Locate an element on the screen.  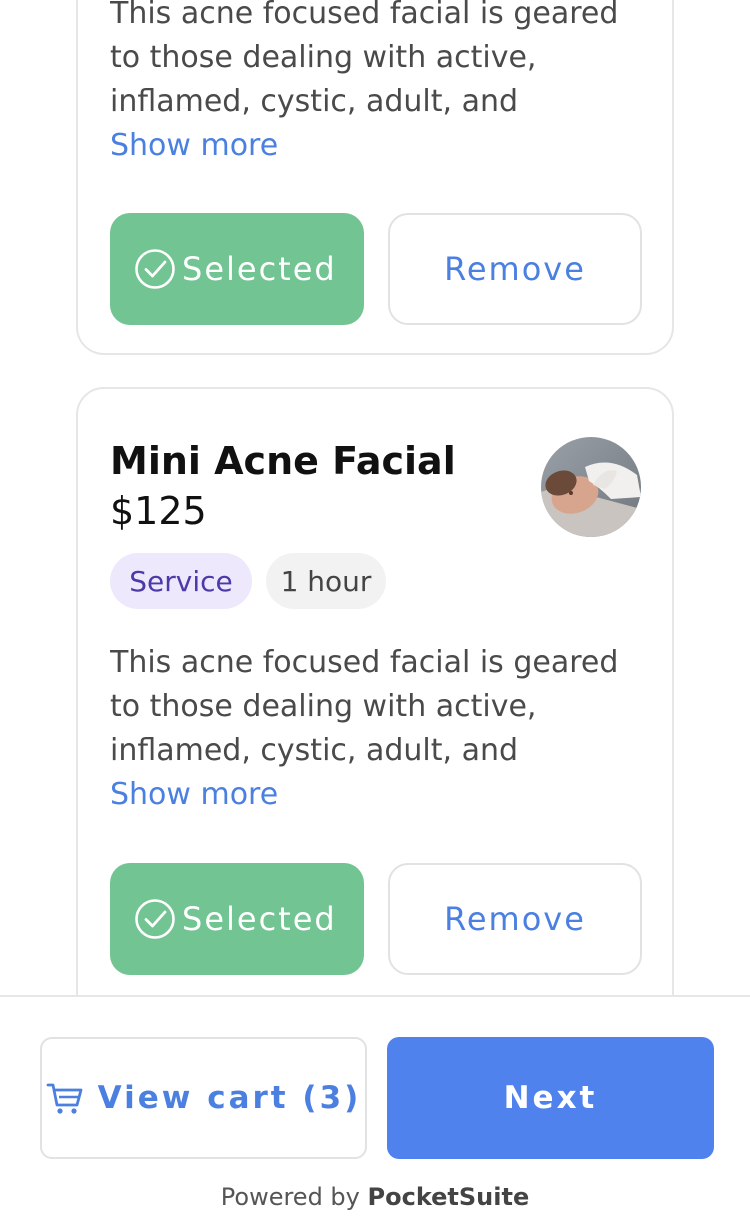
facial-photo-image is located at coordinates (591, 487).